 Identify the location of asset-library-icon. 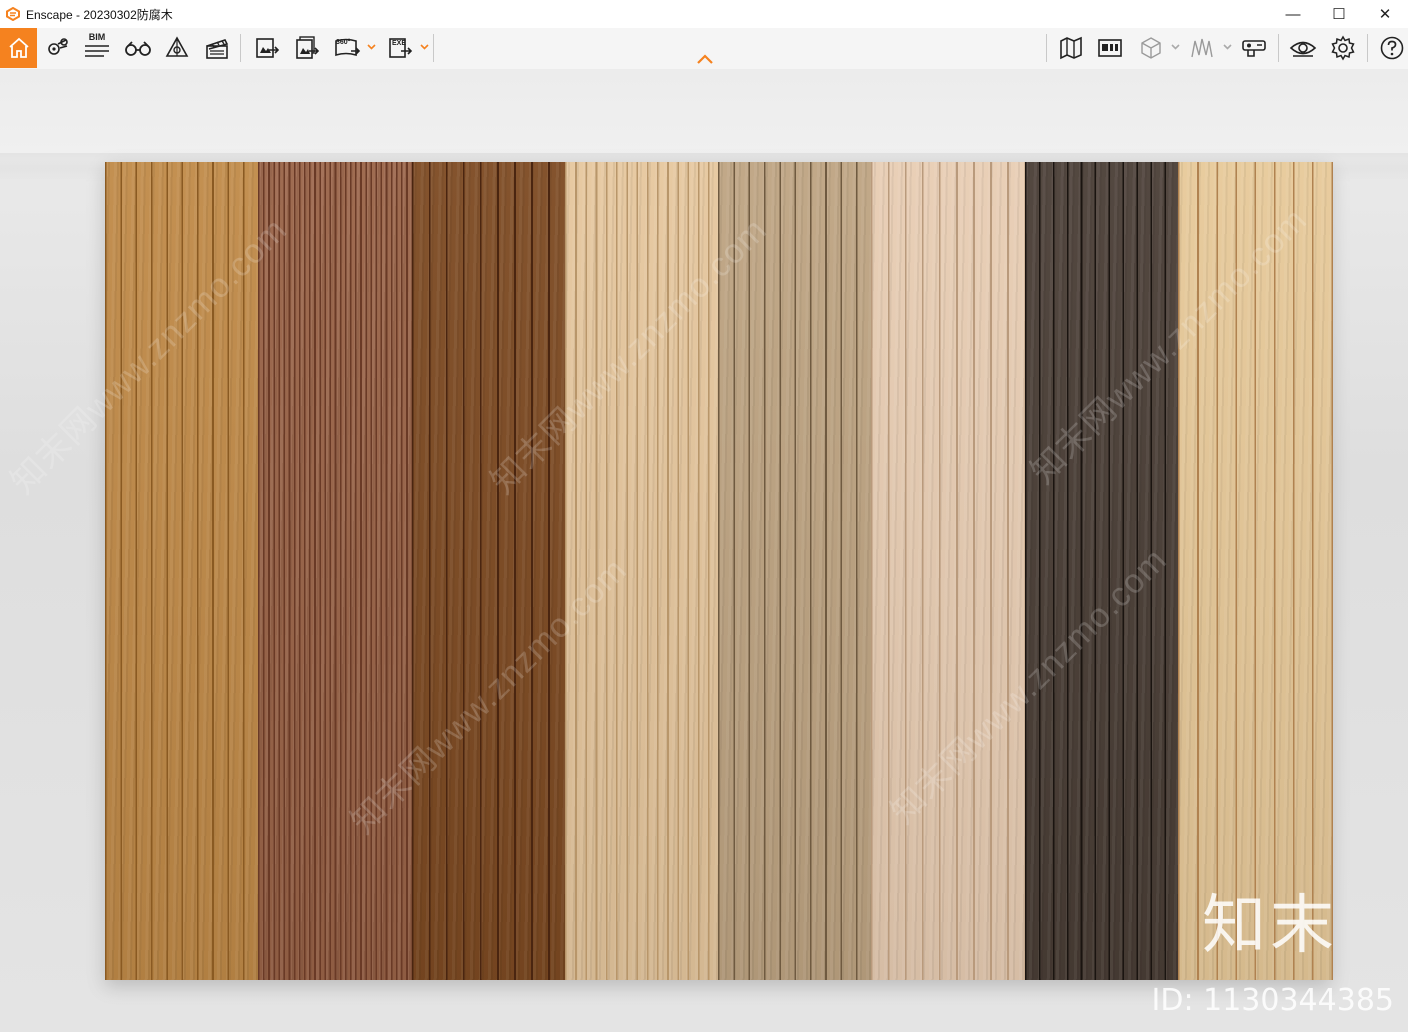
(1110, 48).